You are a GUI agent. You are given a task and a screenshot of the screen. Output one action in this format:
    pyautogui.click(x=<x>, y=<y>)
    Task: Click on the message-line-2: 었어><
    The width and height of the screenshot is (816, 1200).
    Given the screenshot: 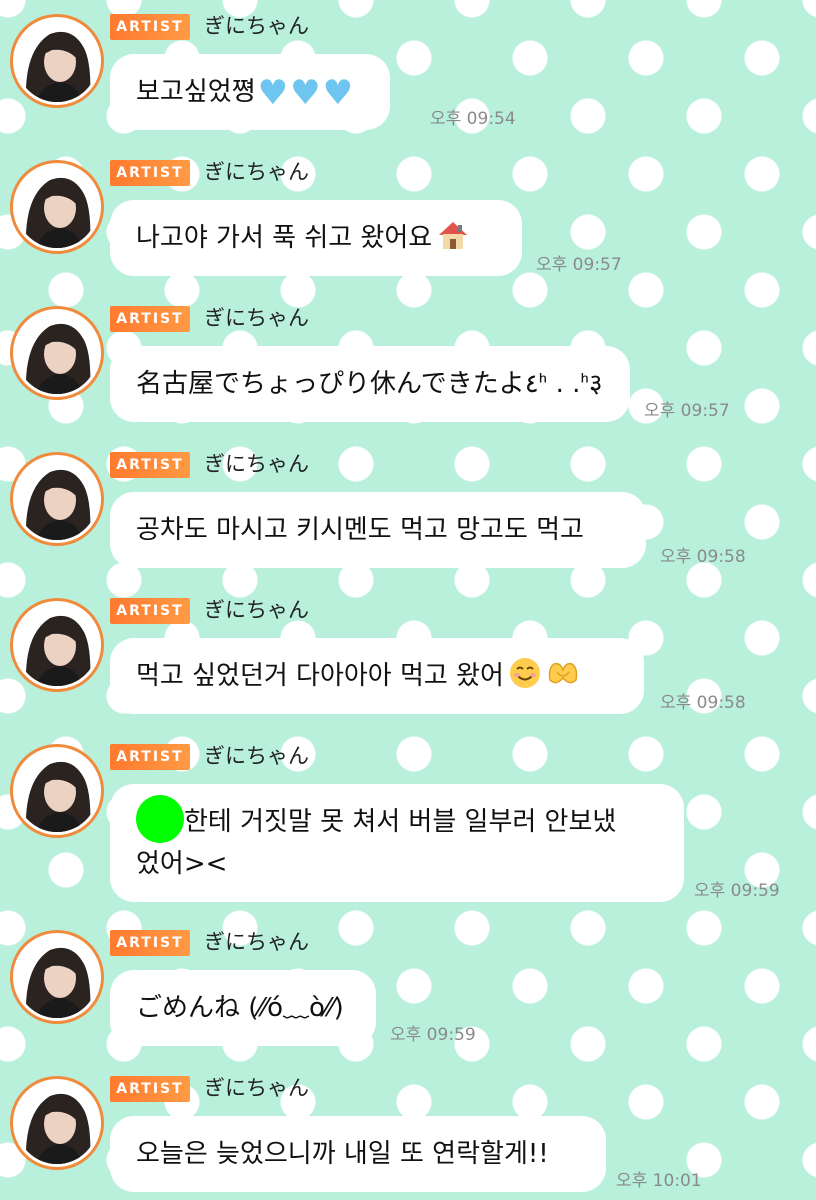 What is the action you would take?
    pyautogui.click(x=182, y=864)
    